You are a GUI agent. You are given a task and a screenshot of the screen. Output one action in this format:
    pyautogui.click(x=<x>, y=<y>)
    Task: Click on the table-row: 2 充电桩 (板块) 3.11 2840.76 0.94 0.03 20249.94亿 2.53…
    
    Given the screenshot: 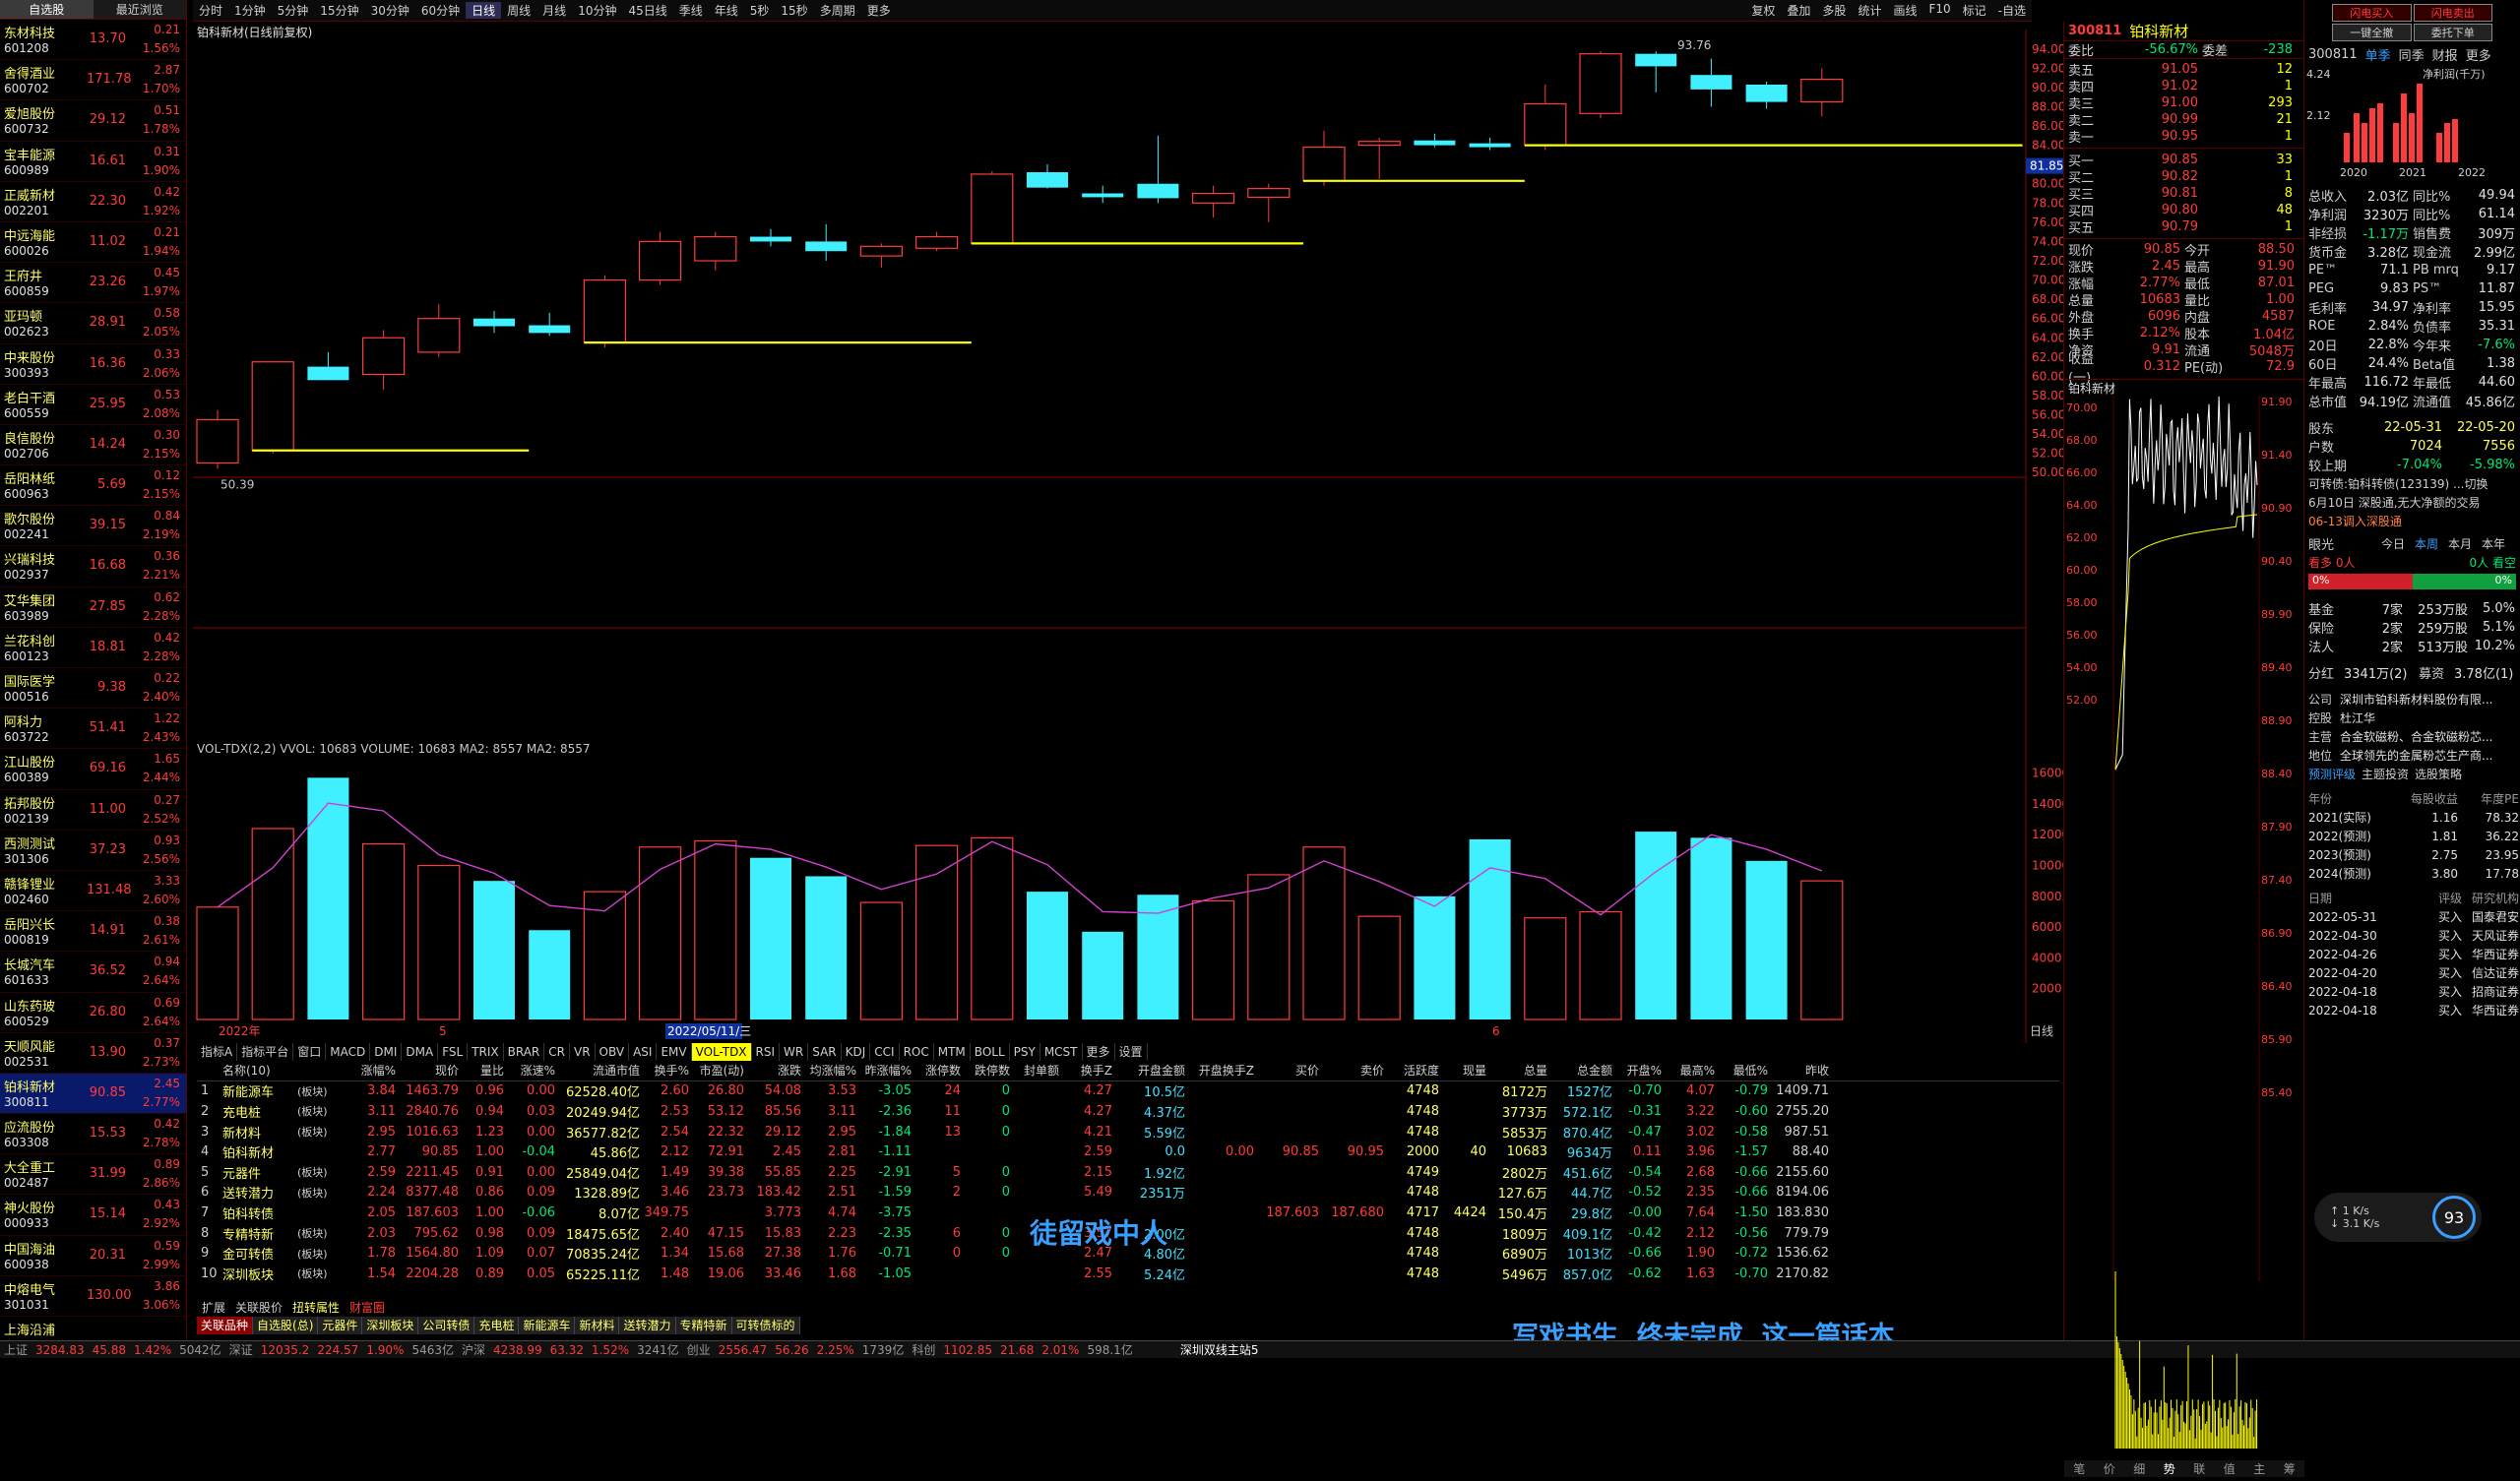 What is the action you would take?
    pyautogui.click(x=1128, y=1111)
    